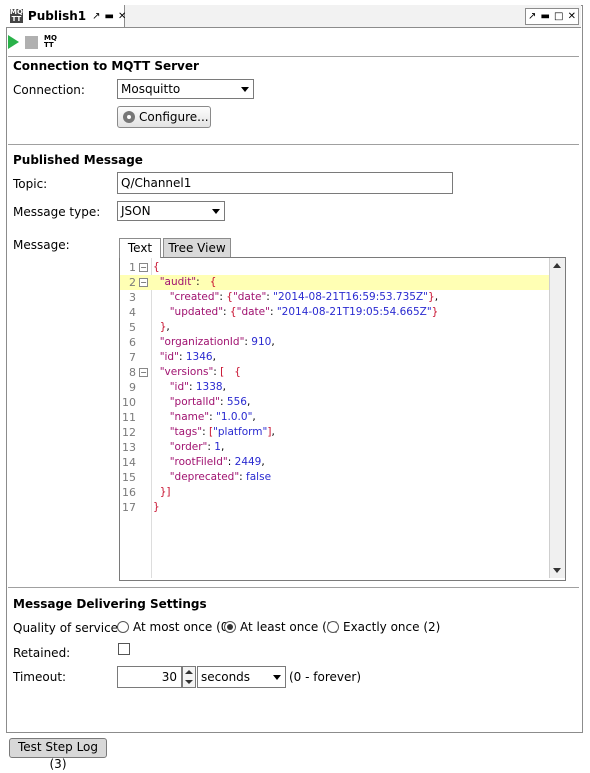 The image size is (590, 773). What do you see at coordinates (222, 432) in the screenshot?
I see `code-text: "tags": ["platform"],` at bounding box center [222, 432].